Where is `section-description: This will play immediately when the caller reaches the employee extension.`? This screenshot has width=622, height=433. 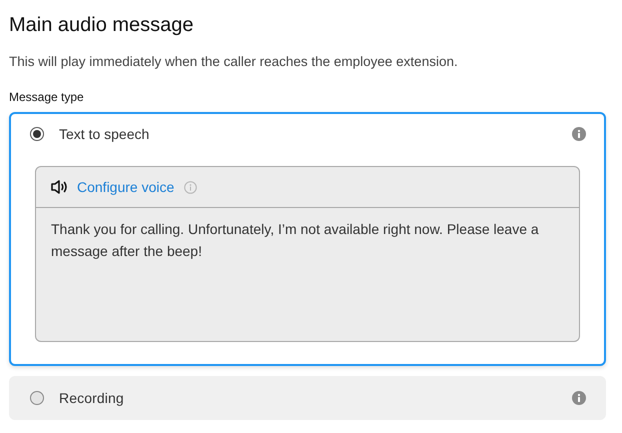
section-description: This will play immediately when the caller reaches the employee extension. is located at coordinates (234, 62).